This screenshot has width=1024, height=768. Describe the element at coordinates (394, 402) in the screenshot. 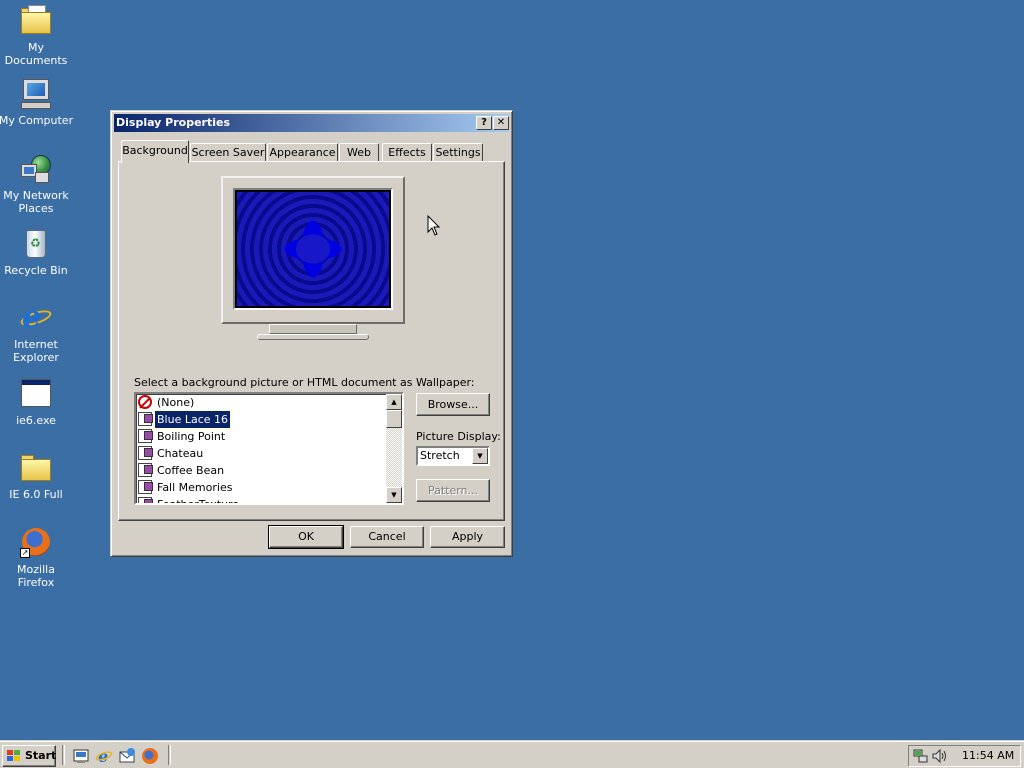

I see `scroll-up-icon: ▲` at that location.